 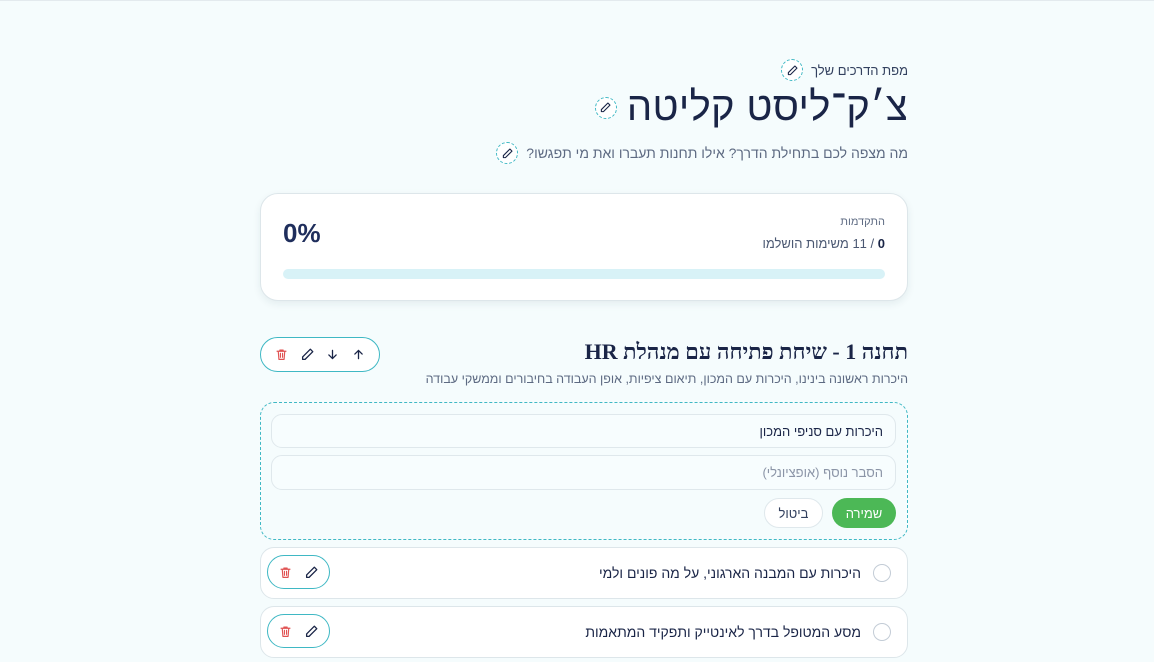 I want to click on task-text: מסע המטופל בדרך לאינטייק ותפקיד המתאמות, so click(x=723, y=632).